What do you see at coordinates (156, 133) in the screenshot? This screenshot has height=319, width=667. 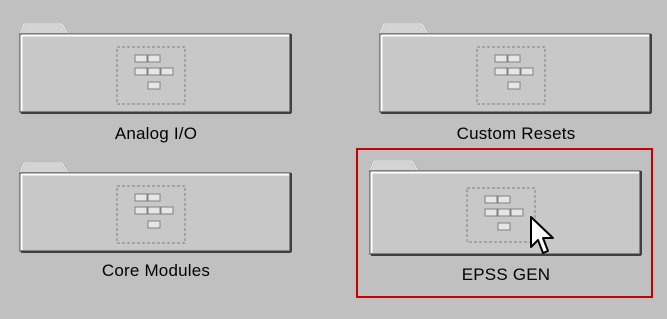 I see `folder-label: Analog I/O` at bounding box center [156, 133].